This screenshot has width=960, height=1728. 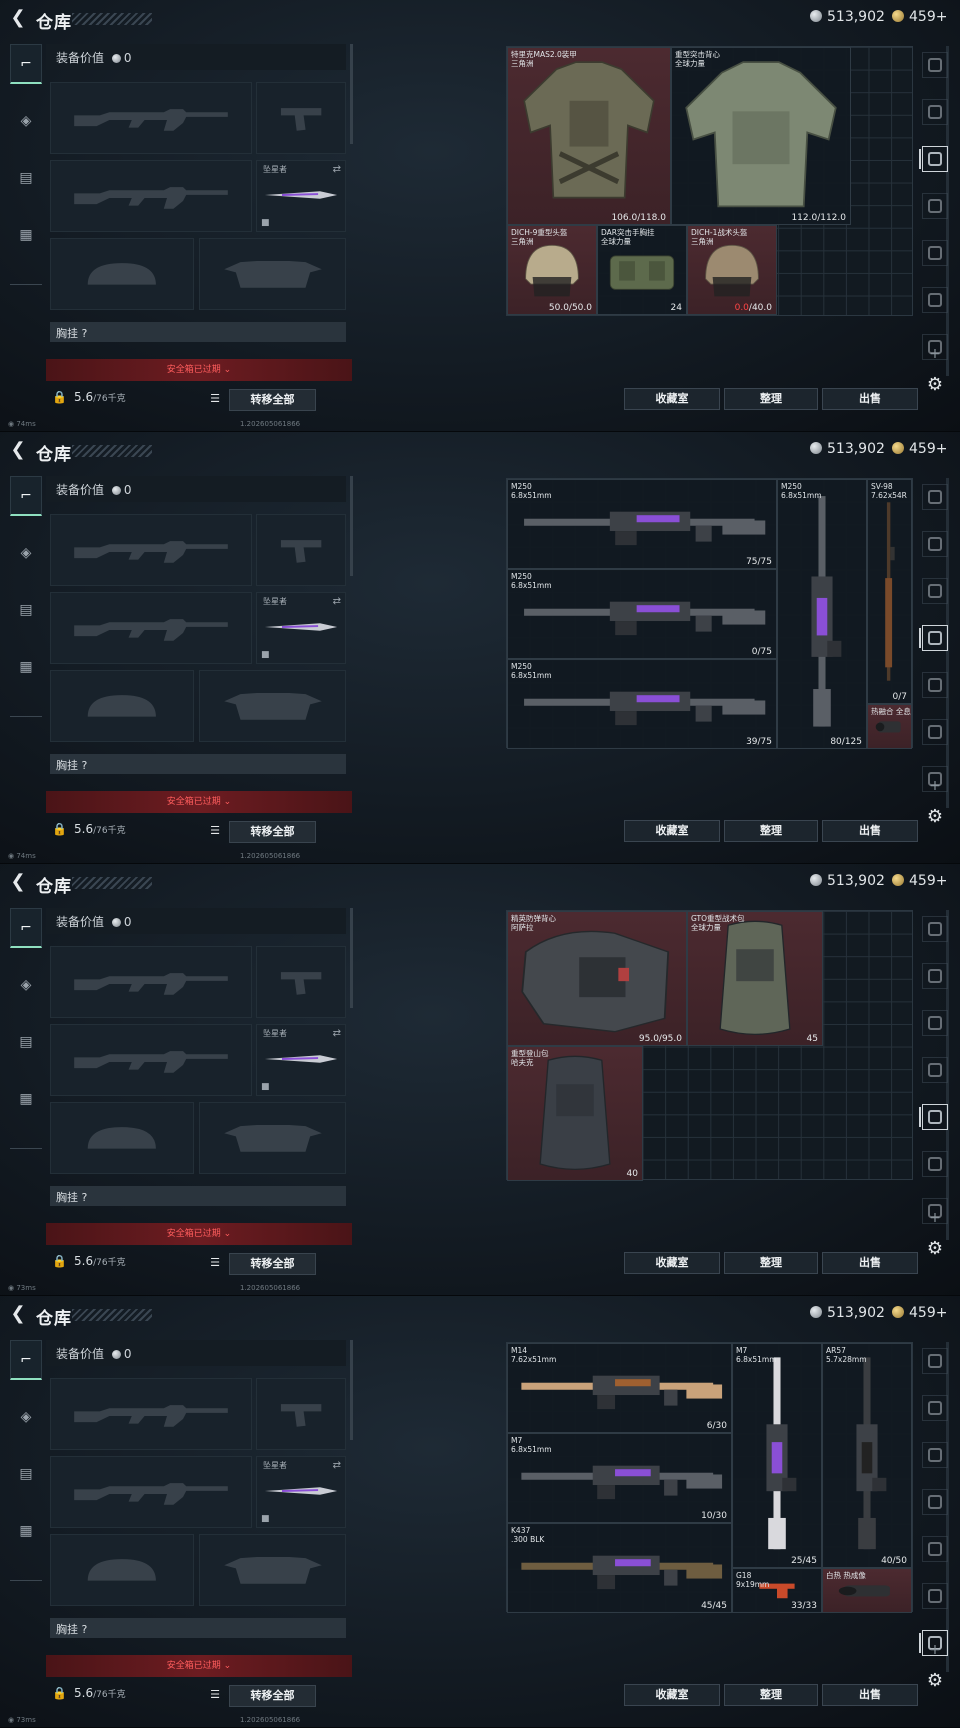 What do you see at coordinates (761, 136) in the screenshot?
I see `storage-item: 重型突击背心 全球力量 112.0/112.0` at bounding box center [761, 136].